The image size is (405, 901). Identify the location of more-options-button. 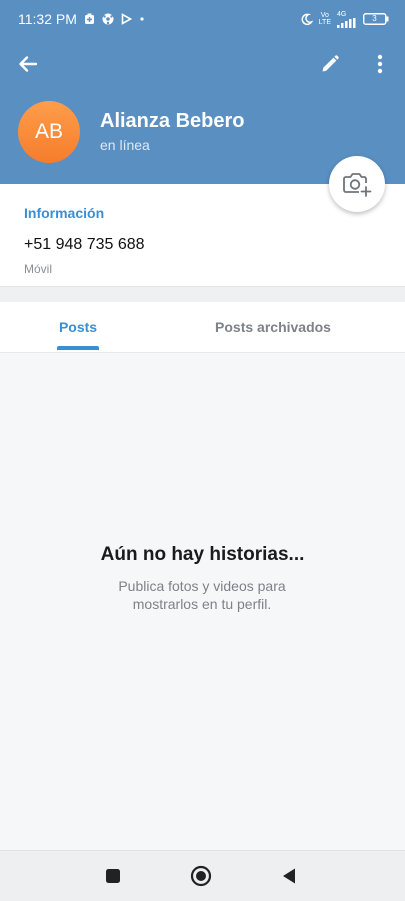
(380, 64).